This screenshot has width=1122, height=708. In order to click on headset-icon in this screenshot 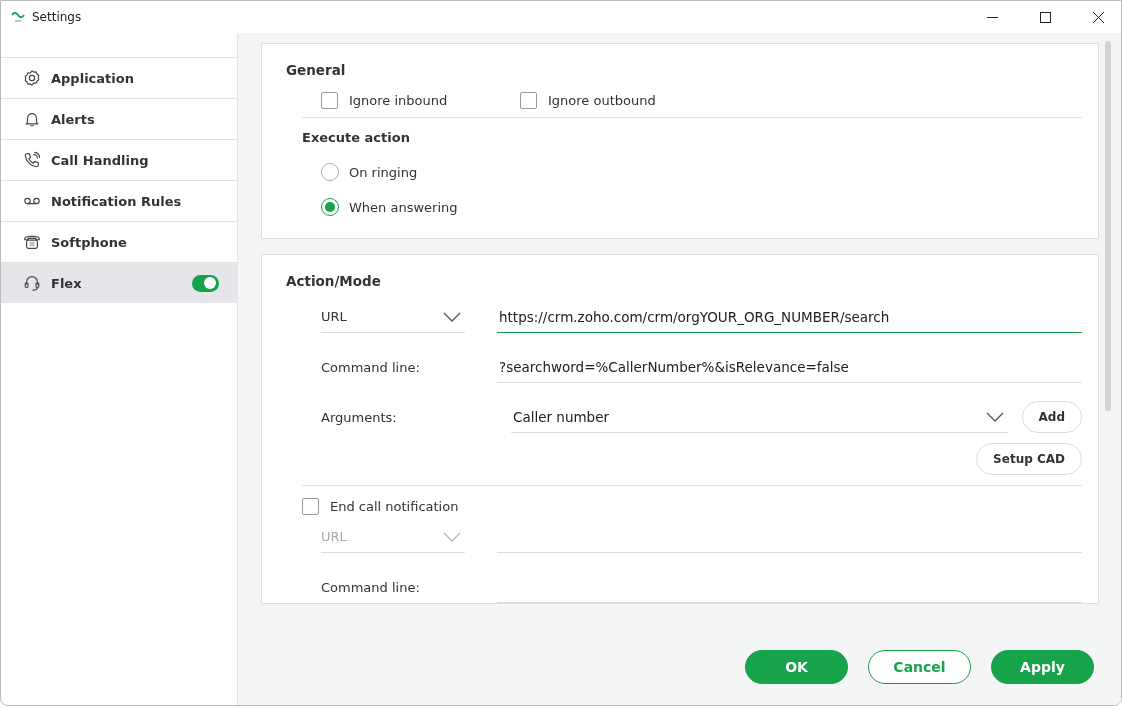, I will do `click(32, 283)`.